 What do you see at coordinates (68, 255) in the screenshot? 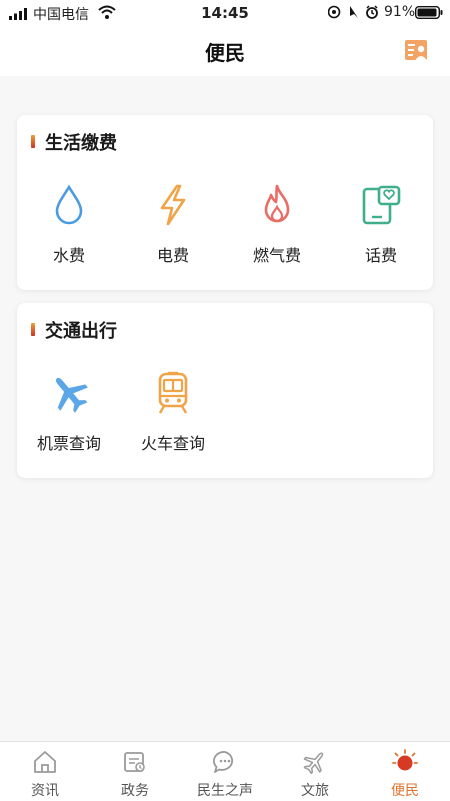
I see `water-fee-label: 水费` at bounding box center [68, 255].